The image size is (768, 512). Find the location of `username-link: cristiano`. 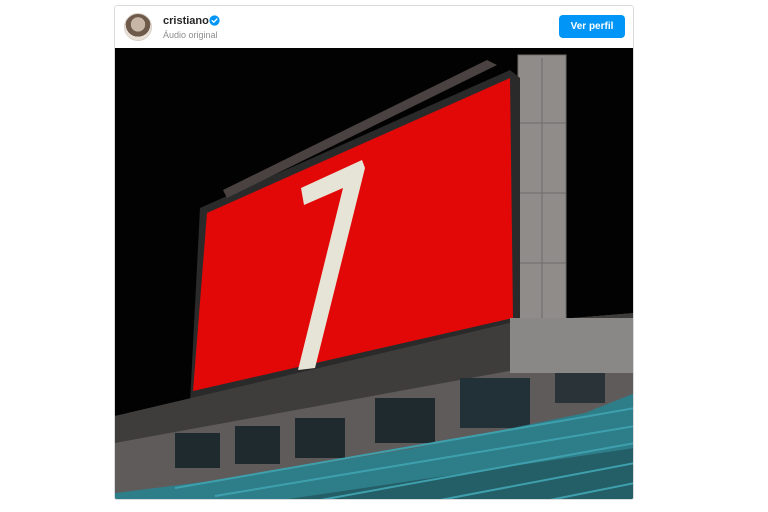

username-link: cristiano is located at coordinates (186, 21).